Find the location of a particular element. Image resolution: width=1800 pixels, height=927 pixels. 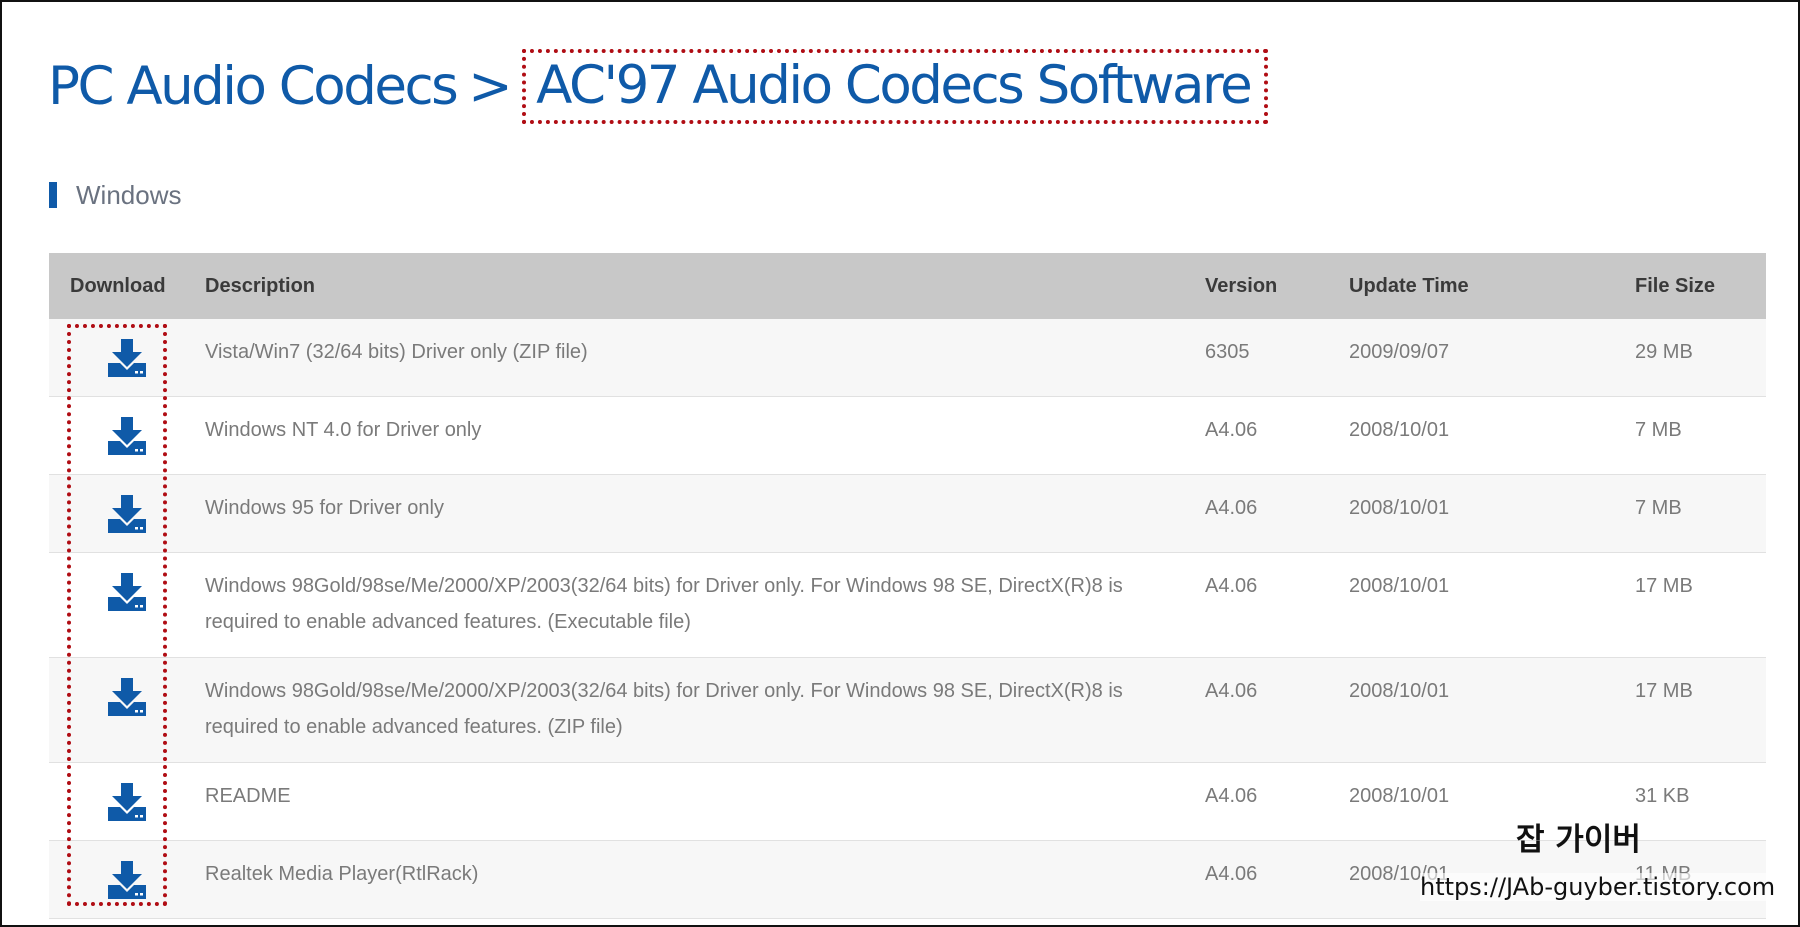

row-file-size: 31 KB is located at coordinates (1662, 796).